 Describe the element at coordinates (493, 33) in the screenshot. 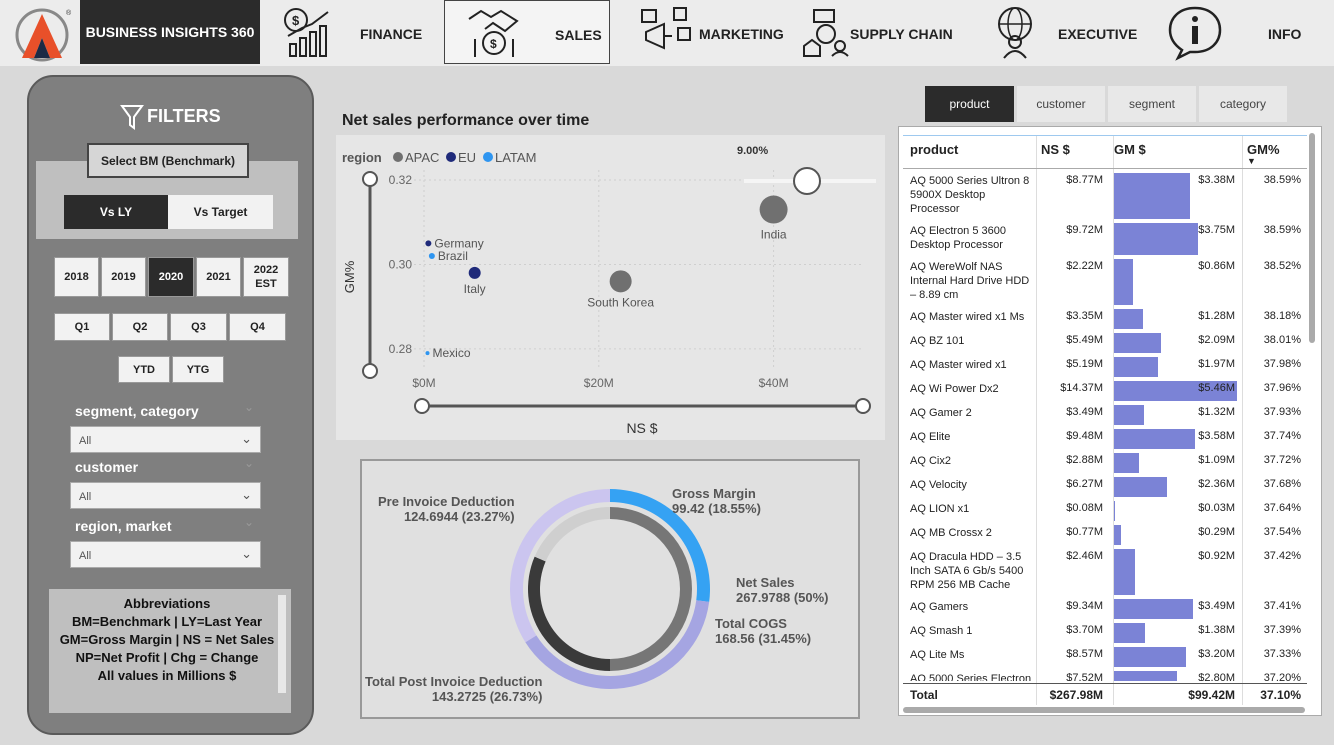

I see `sales-handshake-icon: $` at that location.